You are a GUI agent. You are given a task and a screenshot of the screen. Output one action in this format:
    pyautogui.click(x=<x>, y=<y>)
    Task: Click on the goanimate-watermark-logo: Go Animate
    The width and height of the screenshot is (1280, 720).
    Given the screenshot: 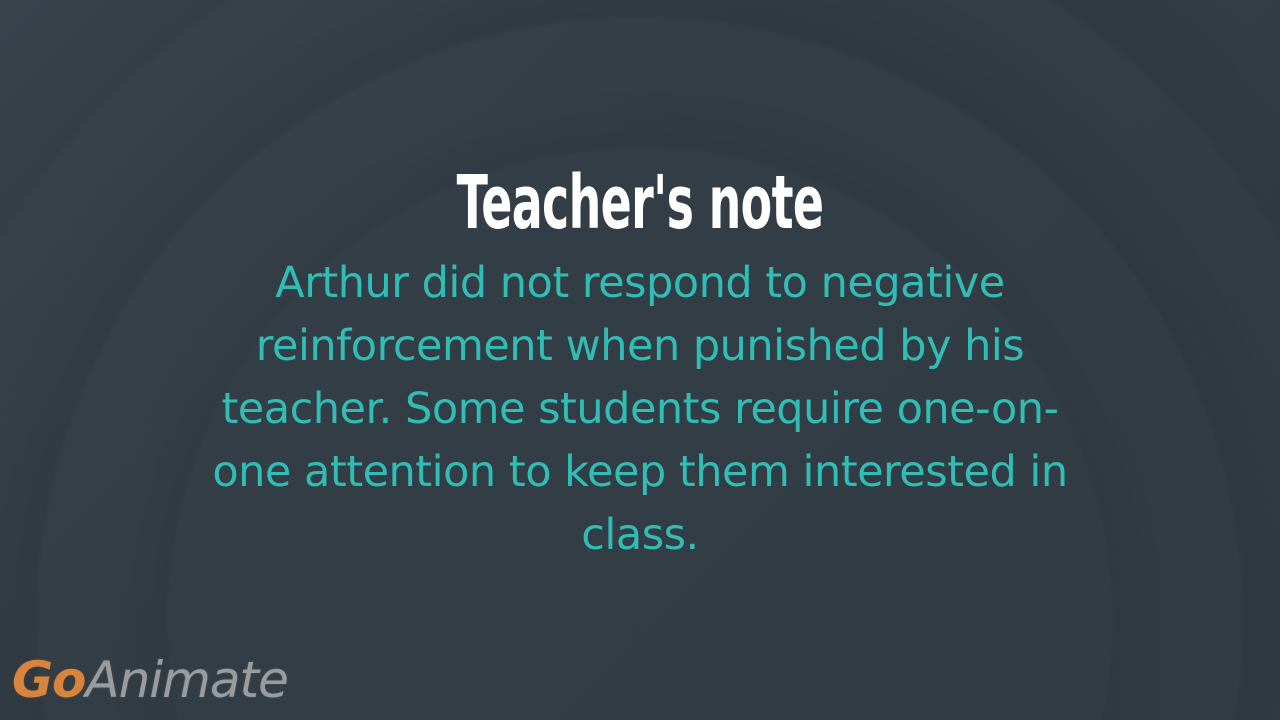 What is the action you would take?
    pyautogui.click(x=150, y=677)
    